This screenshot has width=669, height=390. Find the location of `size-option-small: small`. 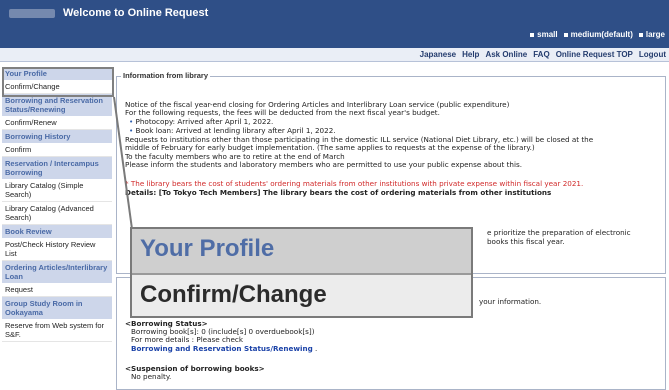

size-option-small: small is located at coordinates (544, 34).